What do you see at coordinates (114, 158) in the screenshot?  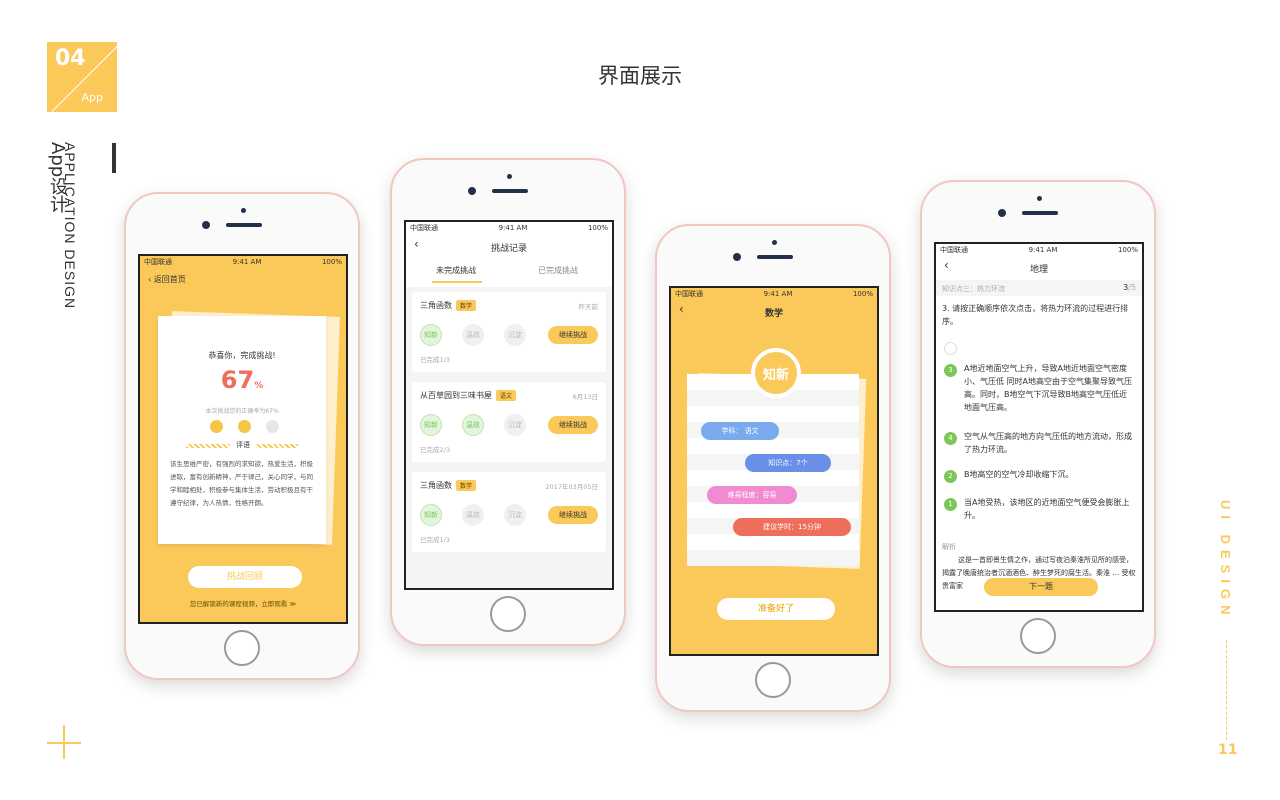 I see `side-bar` at bounding box center [114, 158].